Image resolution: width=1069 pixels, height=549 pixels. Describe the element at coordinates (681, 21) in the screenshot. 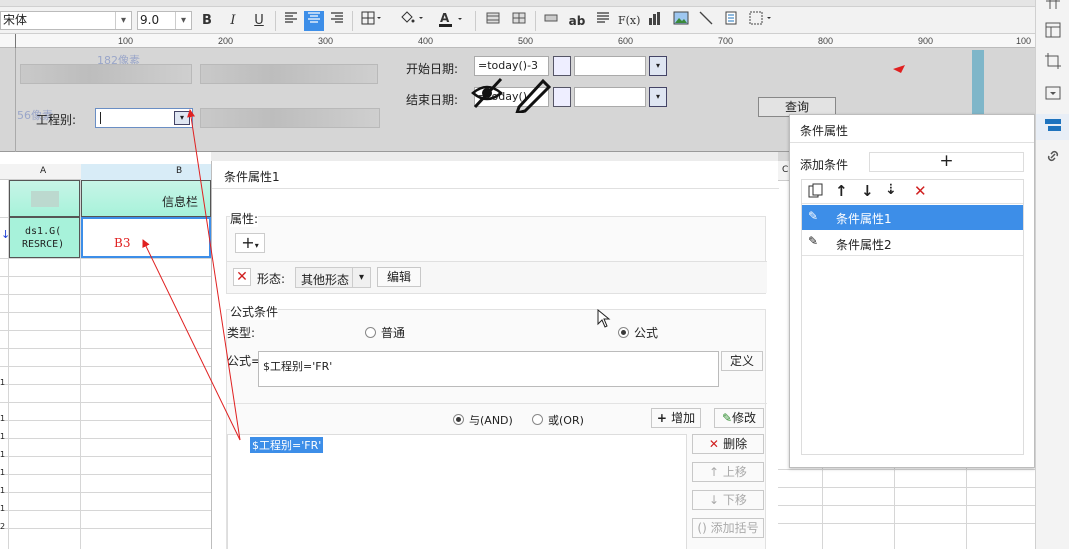

I see `image-button` at that location.